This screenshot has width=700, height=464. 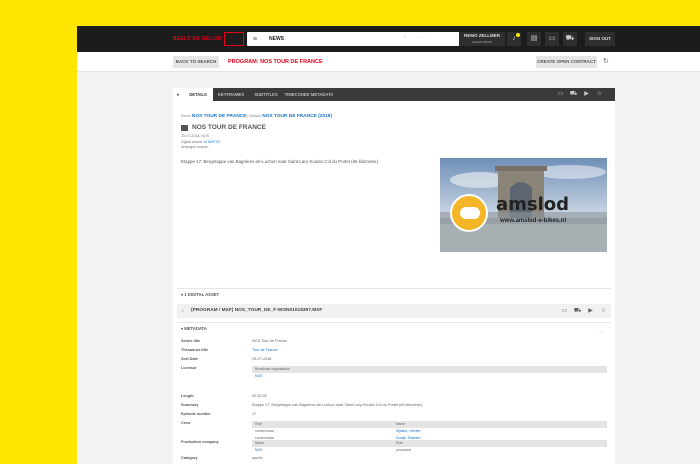 I want to click on tab-keyframes: KEYFRAMES, so click(x=231, y=94).